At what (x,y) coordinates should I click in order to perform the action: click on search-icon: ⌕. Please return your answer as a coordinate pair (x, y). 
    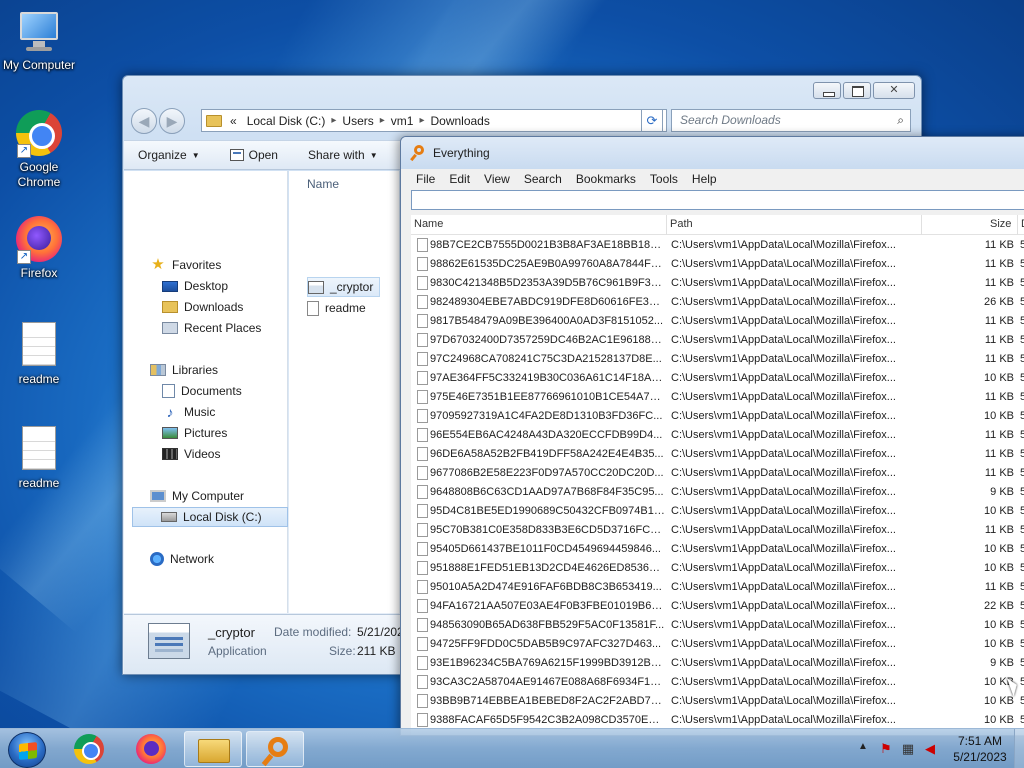
    Looking at the image, I should click on (900, 120).